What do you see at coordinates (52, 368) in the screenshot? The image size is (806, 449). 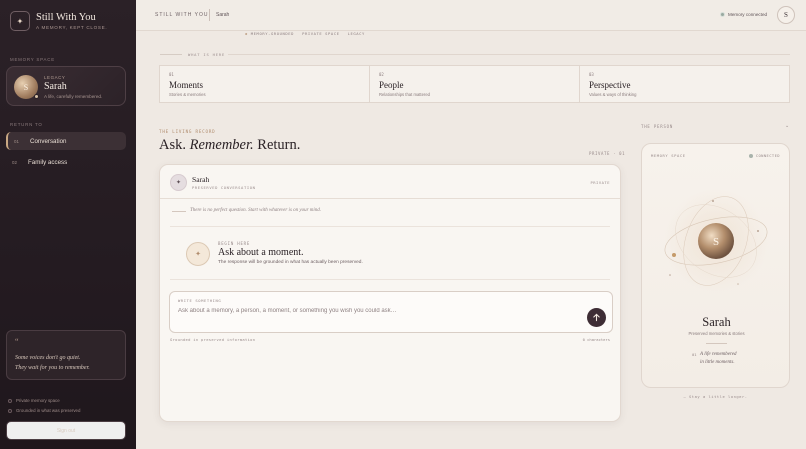 I see `quote-line: They wait for you to remember.` at bounding box center [52, 368].